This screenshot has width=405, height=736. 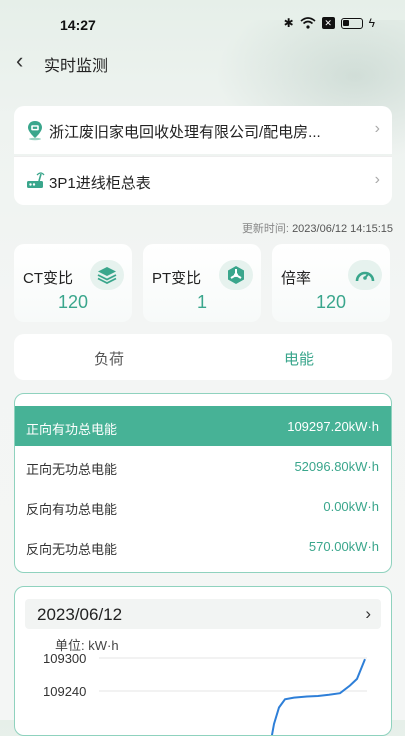 I want to click on system-icons: ✱ ✕ ϟ, so click(x=329, y=23).